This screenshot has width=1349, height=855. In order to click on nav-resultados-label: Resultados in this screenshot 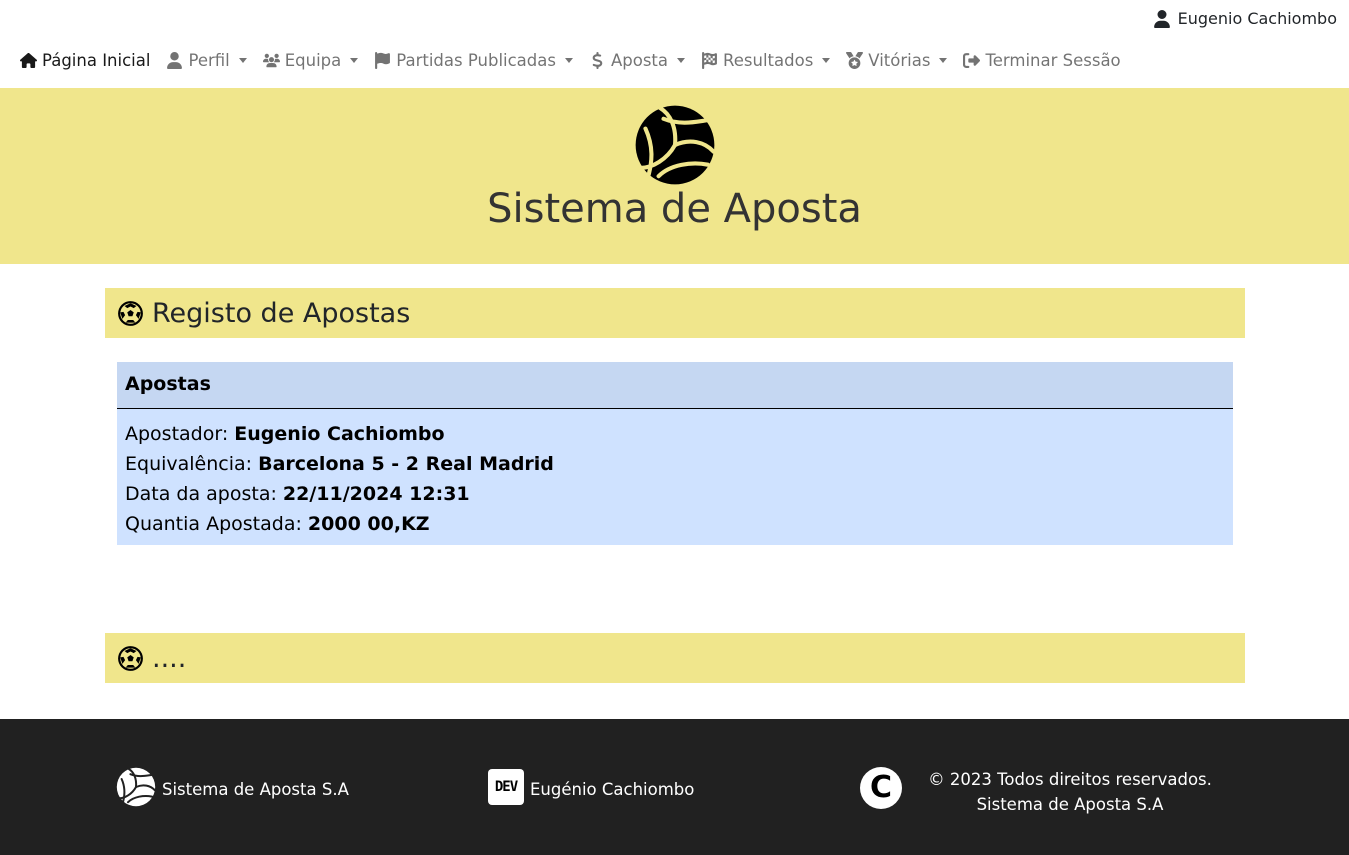, I will do `click(768, 60)`.